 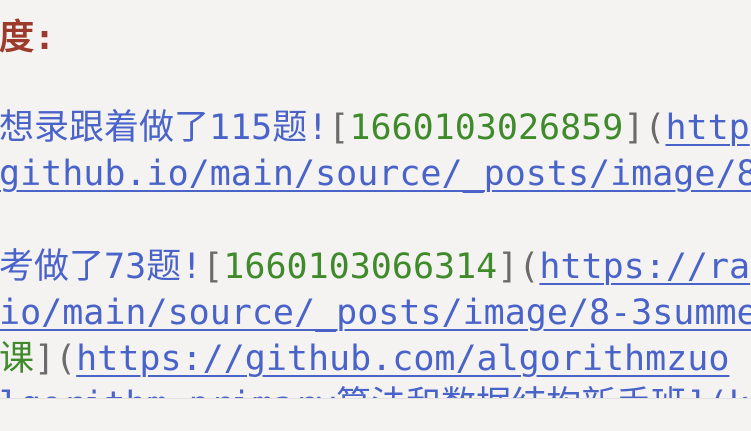 I want to click on editor-line-5: 课](https://github.com/algorithmzuo, so click(x=364, y=359).